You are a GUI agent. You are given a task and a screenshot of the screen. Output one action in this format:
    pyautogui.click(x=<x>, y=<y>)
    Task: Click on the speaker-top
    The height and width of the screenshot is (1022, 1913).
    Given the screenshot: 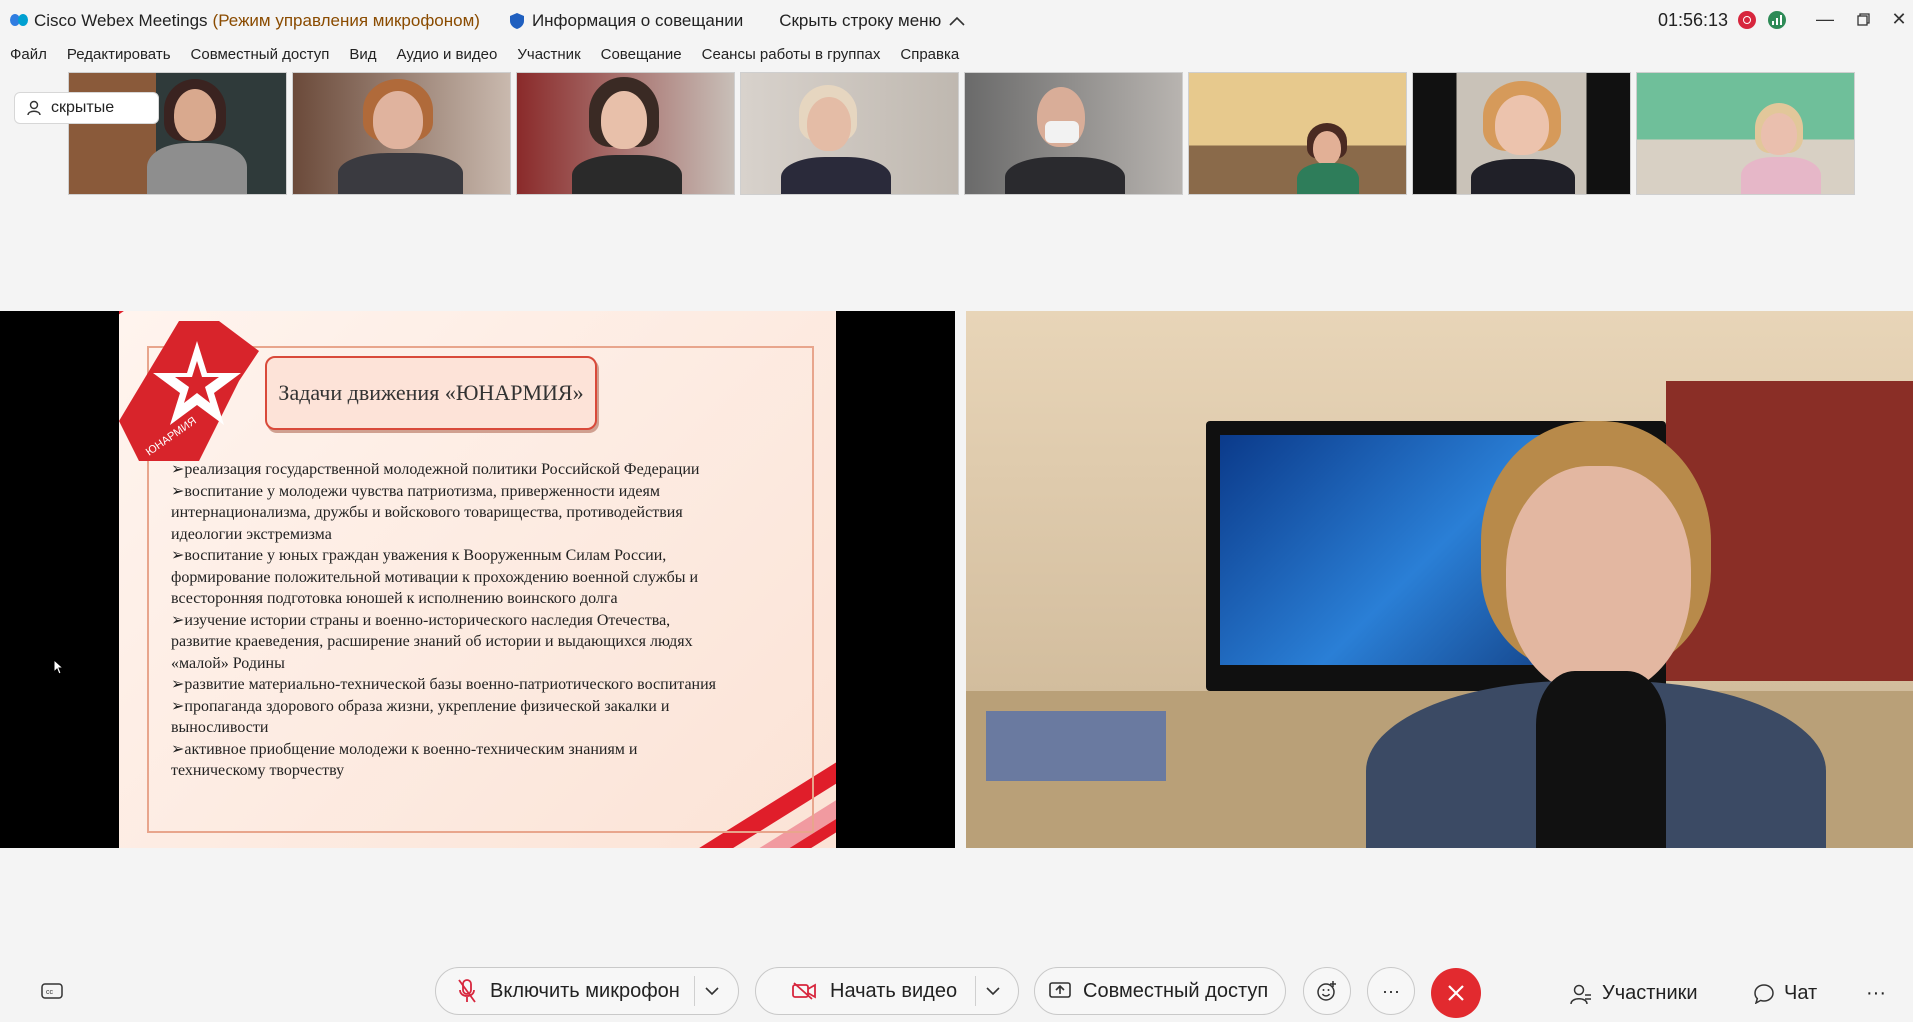 What is the action you would take?
    pyautogui.click(x=1601, y=759)
    